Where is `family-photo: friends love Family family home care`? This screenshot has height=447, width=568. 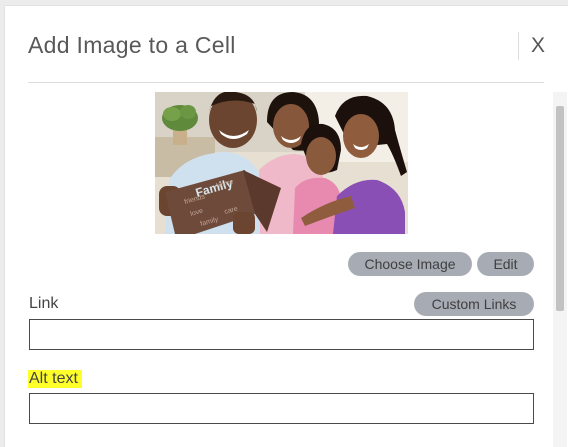 family-photo: friends love Family family home care is located at coordinates (281, 163).